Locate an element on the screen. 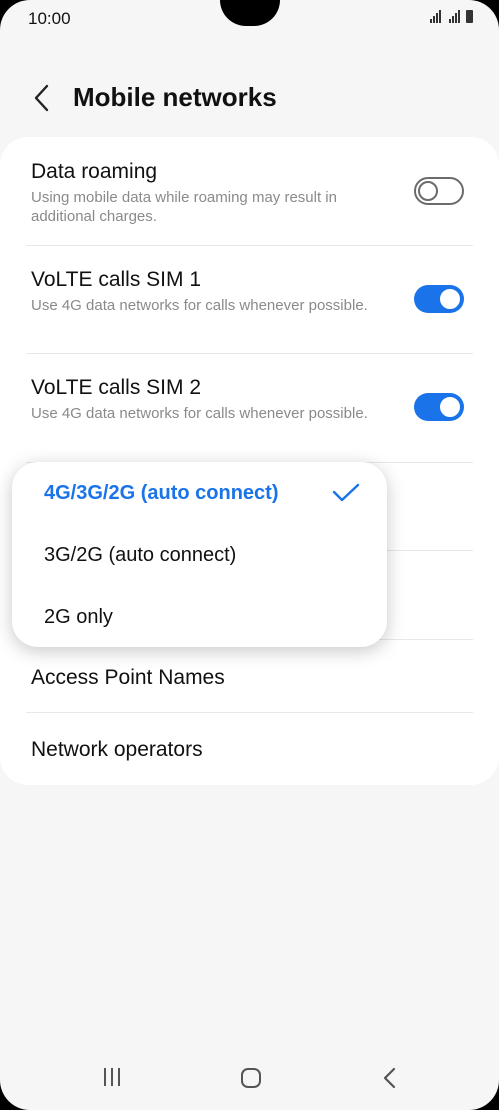  network-mode-option-2g: 2G only is located at coordinates (78, 617).